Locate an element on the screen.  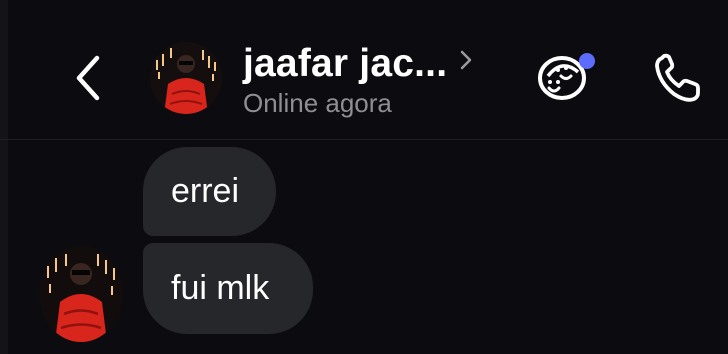
message-text: fui mlk is located at coordinates (220, 288).